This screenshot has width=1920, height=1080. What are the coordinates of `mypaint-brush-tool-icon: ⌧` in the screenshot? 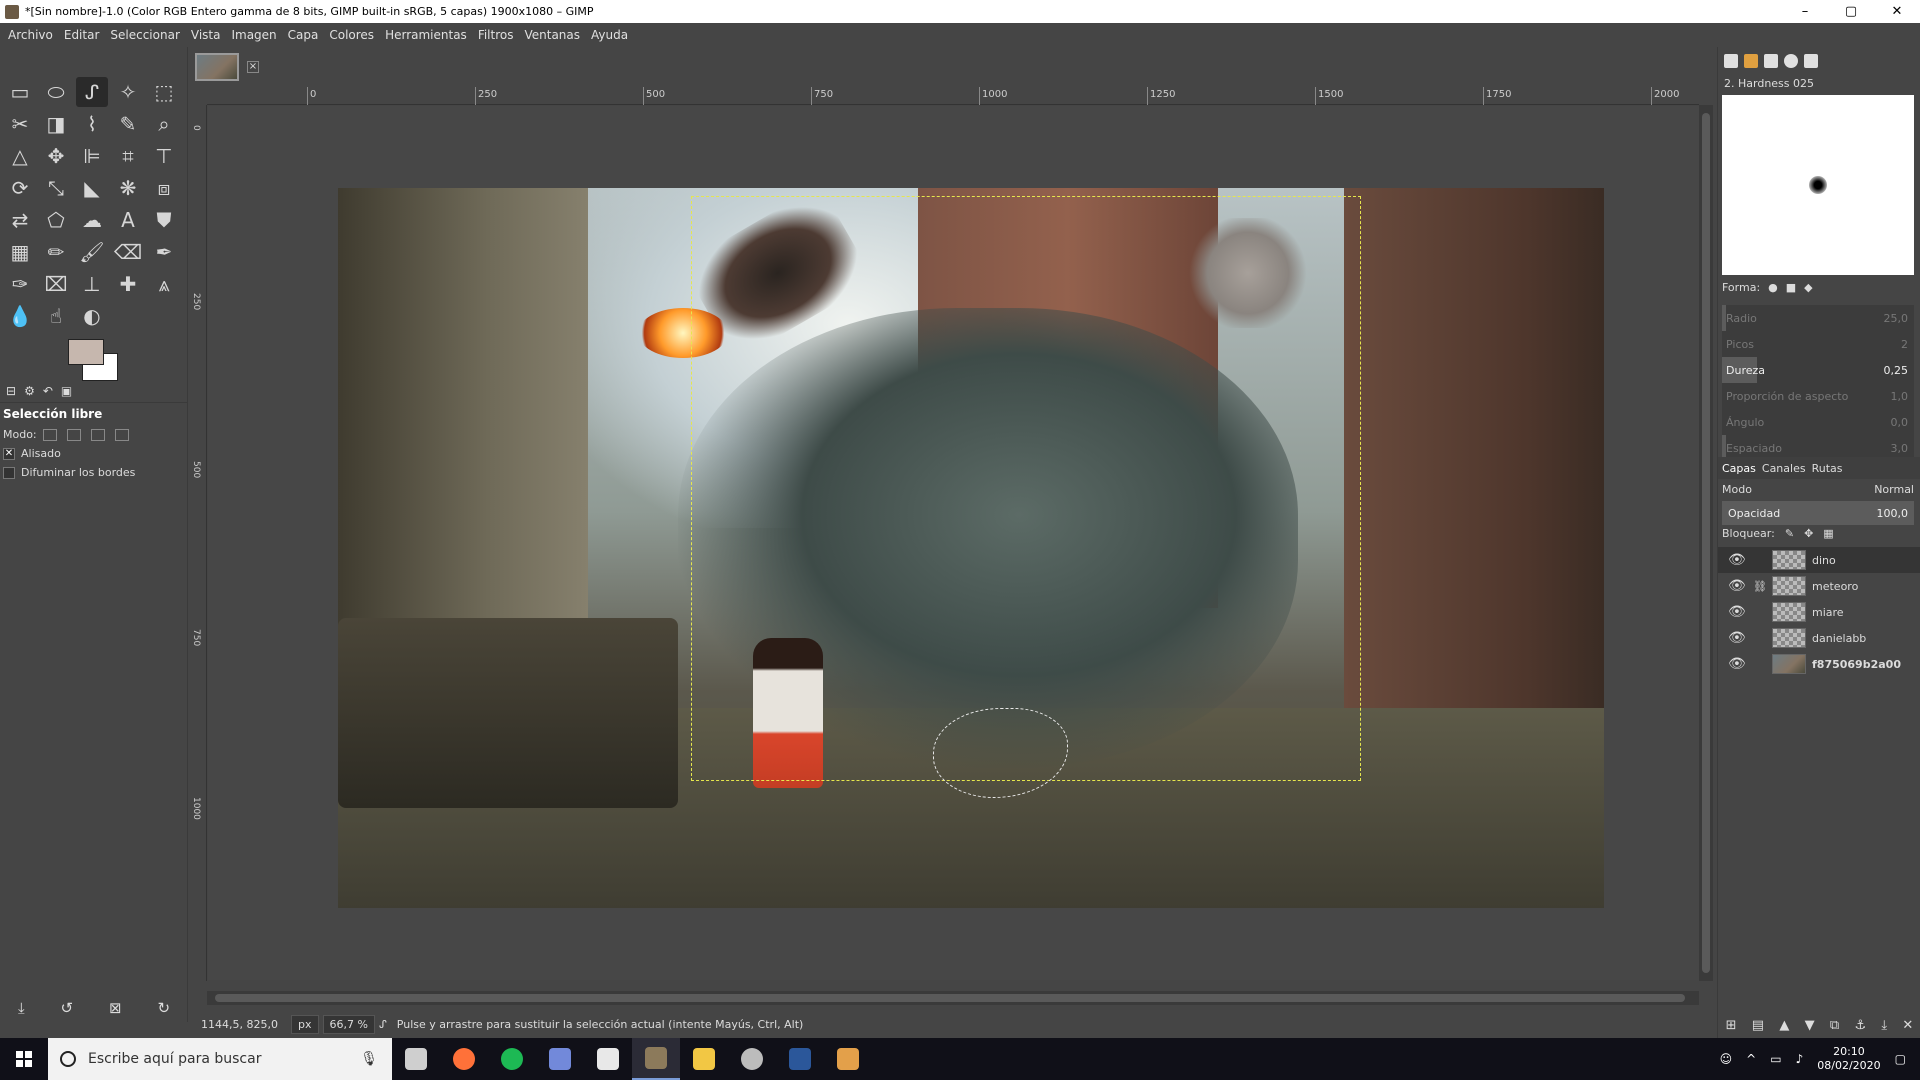 It's located at (56, 284).